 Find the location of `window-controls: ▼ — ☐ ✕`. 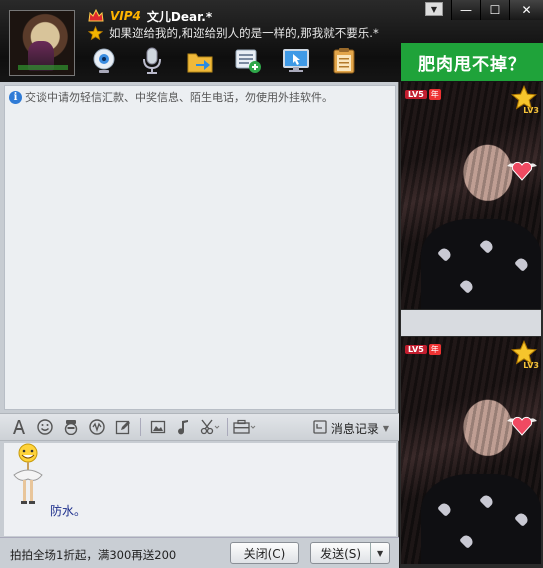

window-controls: ▼ — ☐ ✕ is located at coordinates (484, 10).